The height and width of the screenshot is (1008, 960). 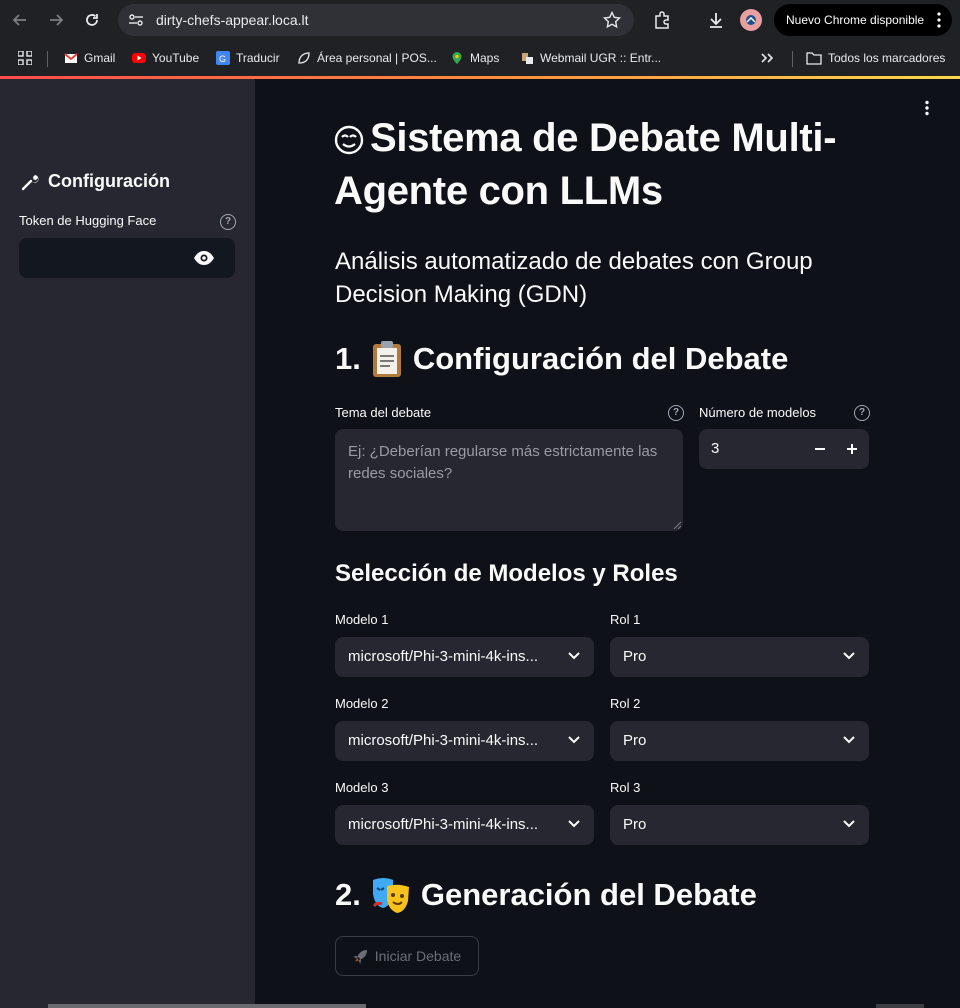 What do you see at coordinates (204, 258) in the screenshot?
I see `show-password-eye-icon` at bounding box center [204, 258].